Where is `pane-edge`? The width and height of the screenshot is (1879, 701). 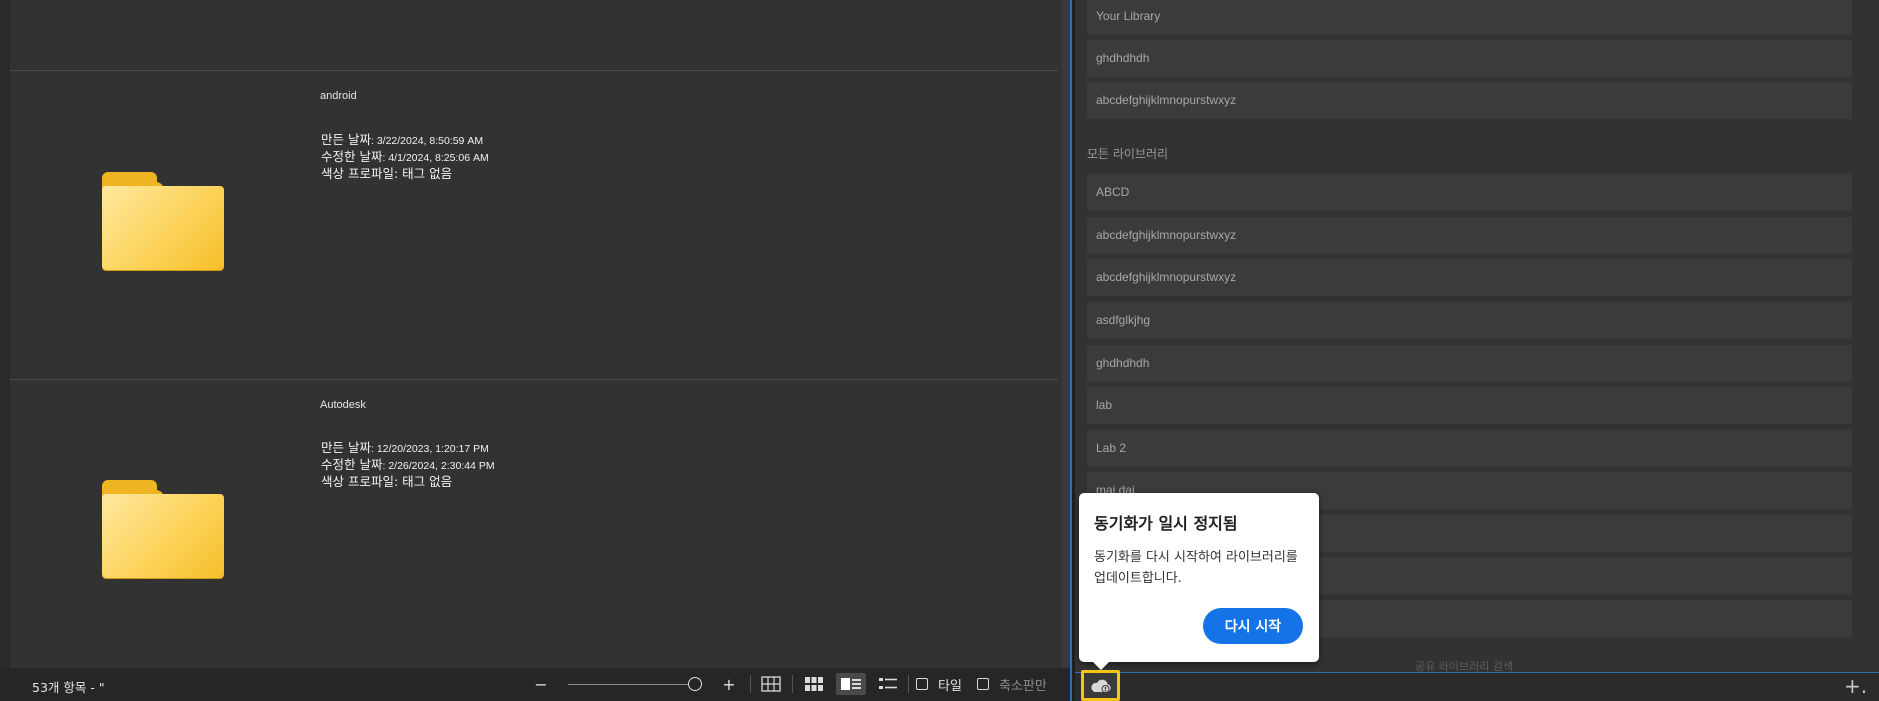
pane-edge is located at coordinates (5, 334).